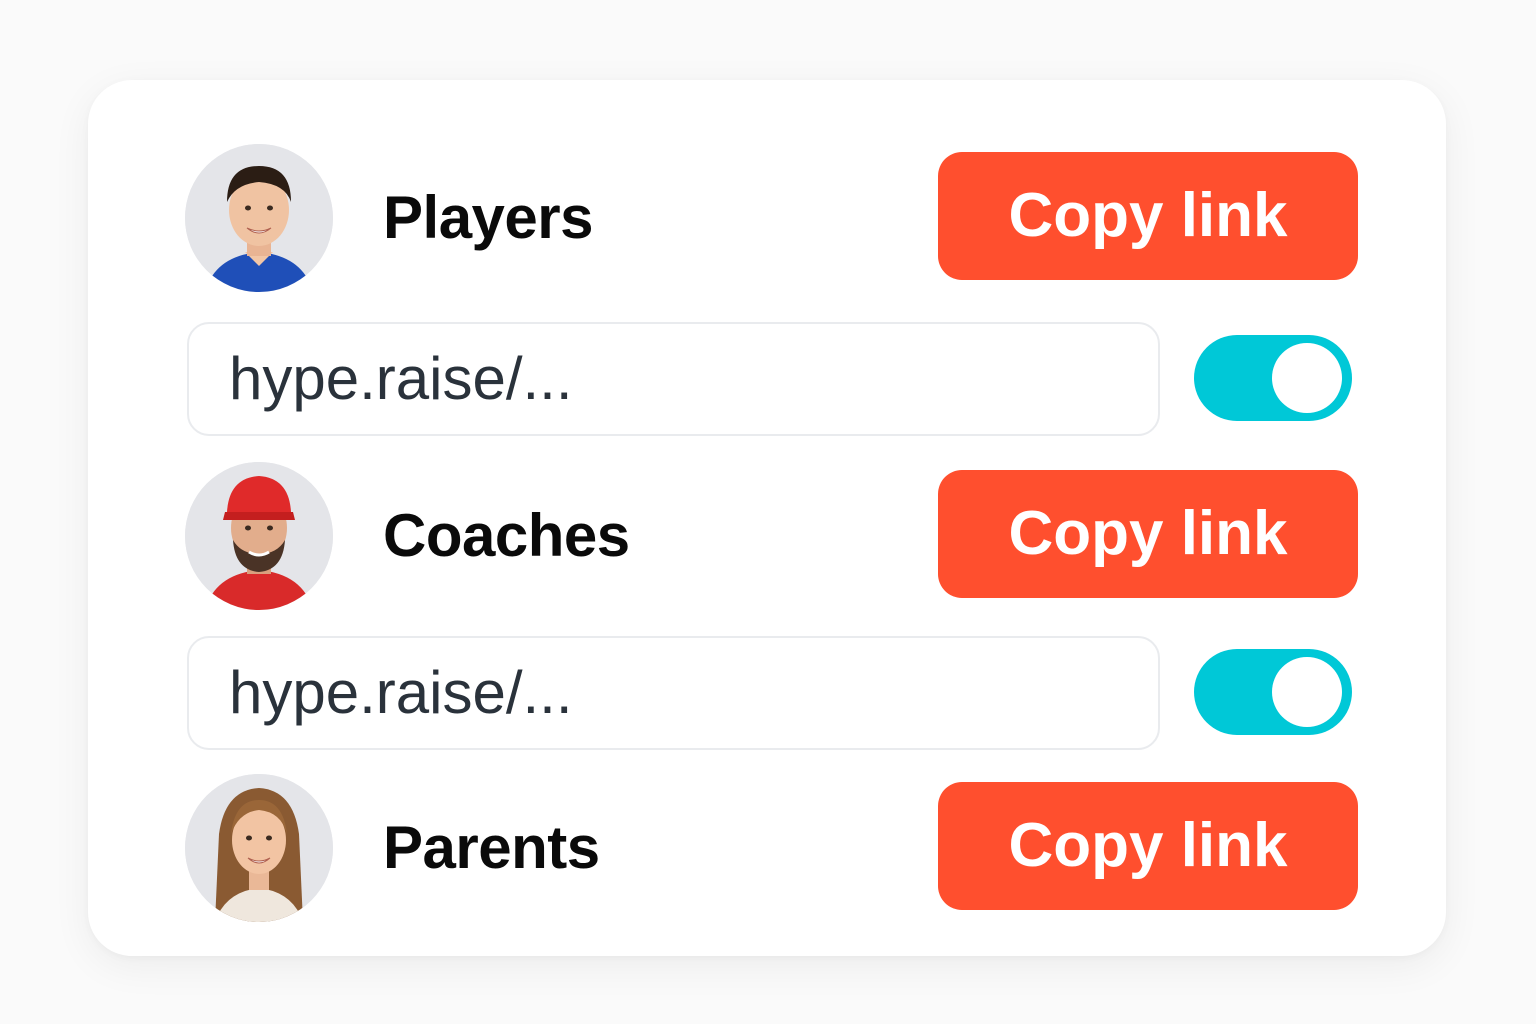 The height and width of the screenshot is (1024, 1536). What do you see at coordinates (506, 535) in the screenshot?
I see `group-name-coaches: Coaches` at bounding box center [506, 535].